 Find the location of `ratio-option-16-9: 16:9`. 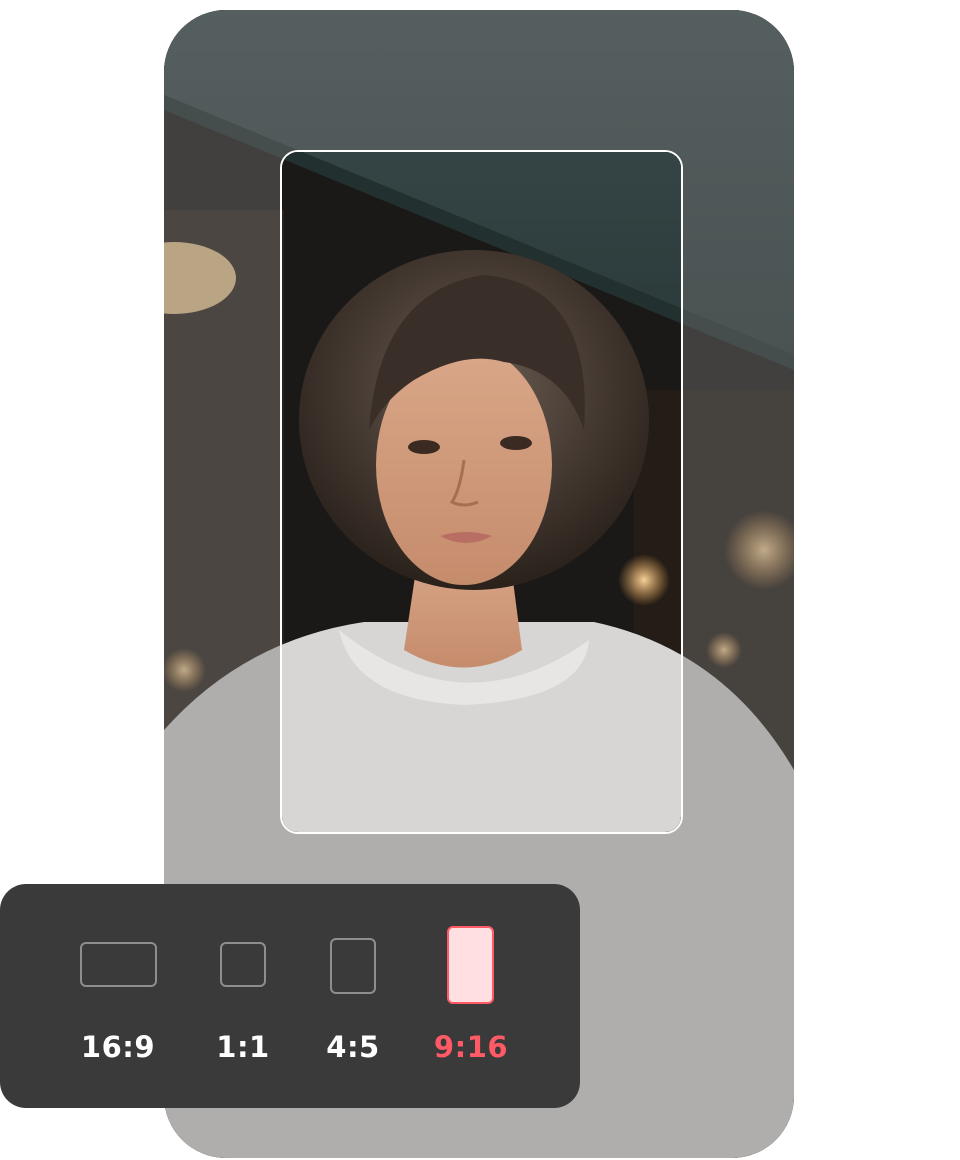

ratio-option-16-9: 16:9 is located at coordinates (118, 996).